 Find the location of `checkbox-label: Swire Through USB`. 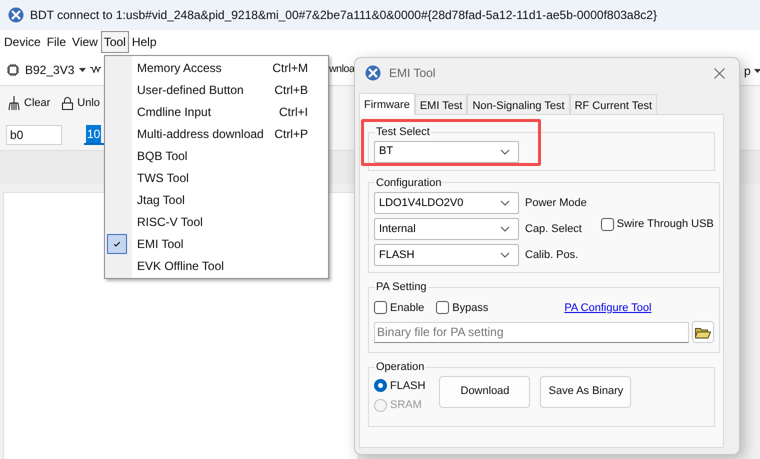

checkbox-label: Swire Through USB is located at coordinates (665, 224).